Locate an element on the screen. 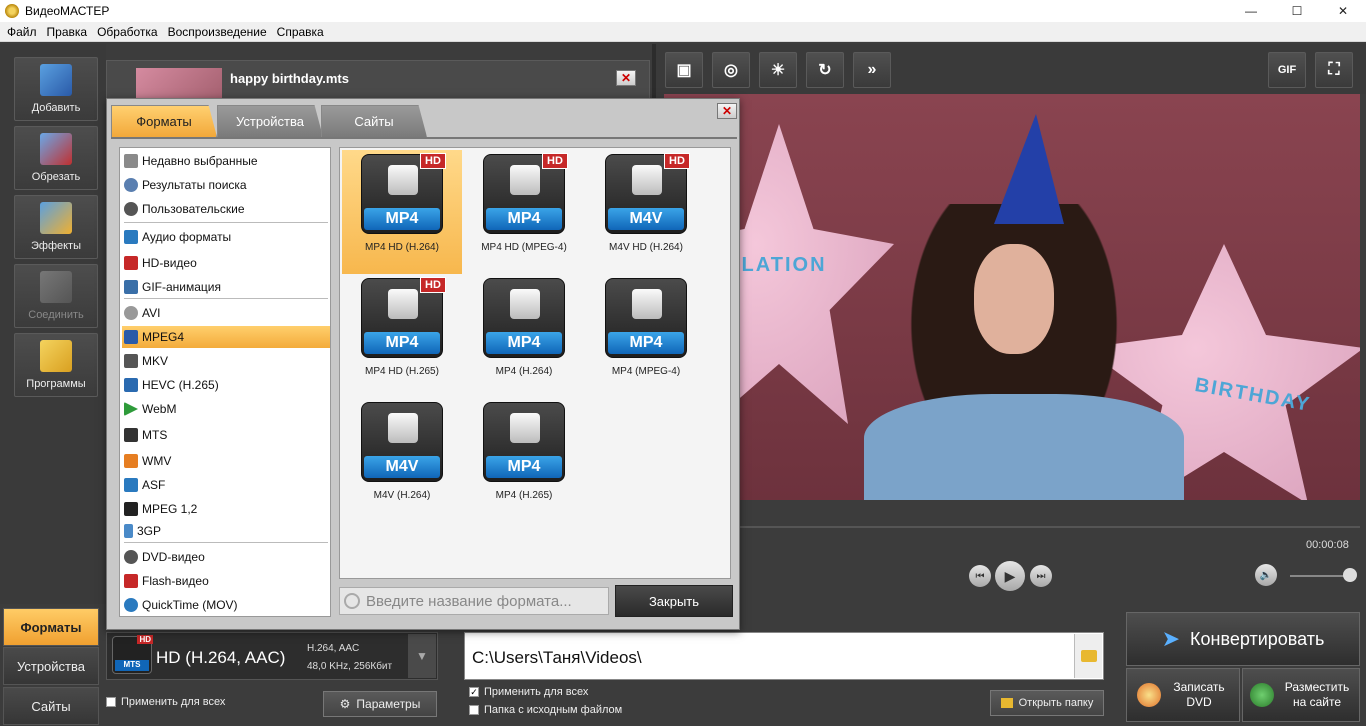 The height and width of the screenshot is (726, 1366). category-item: Недавно выбранные is located at coordinates (226, 161).